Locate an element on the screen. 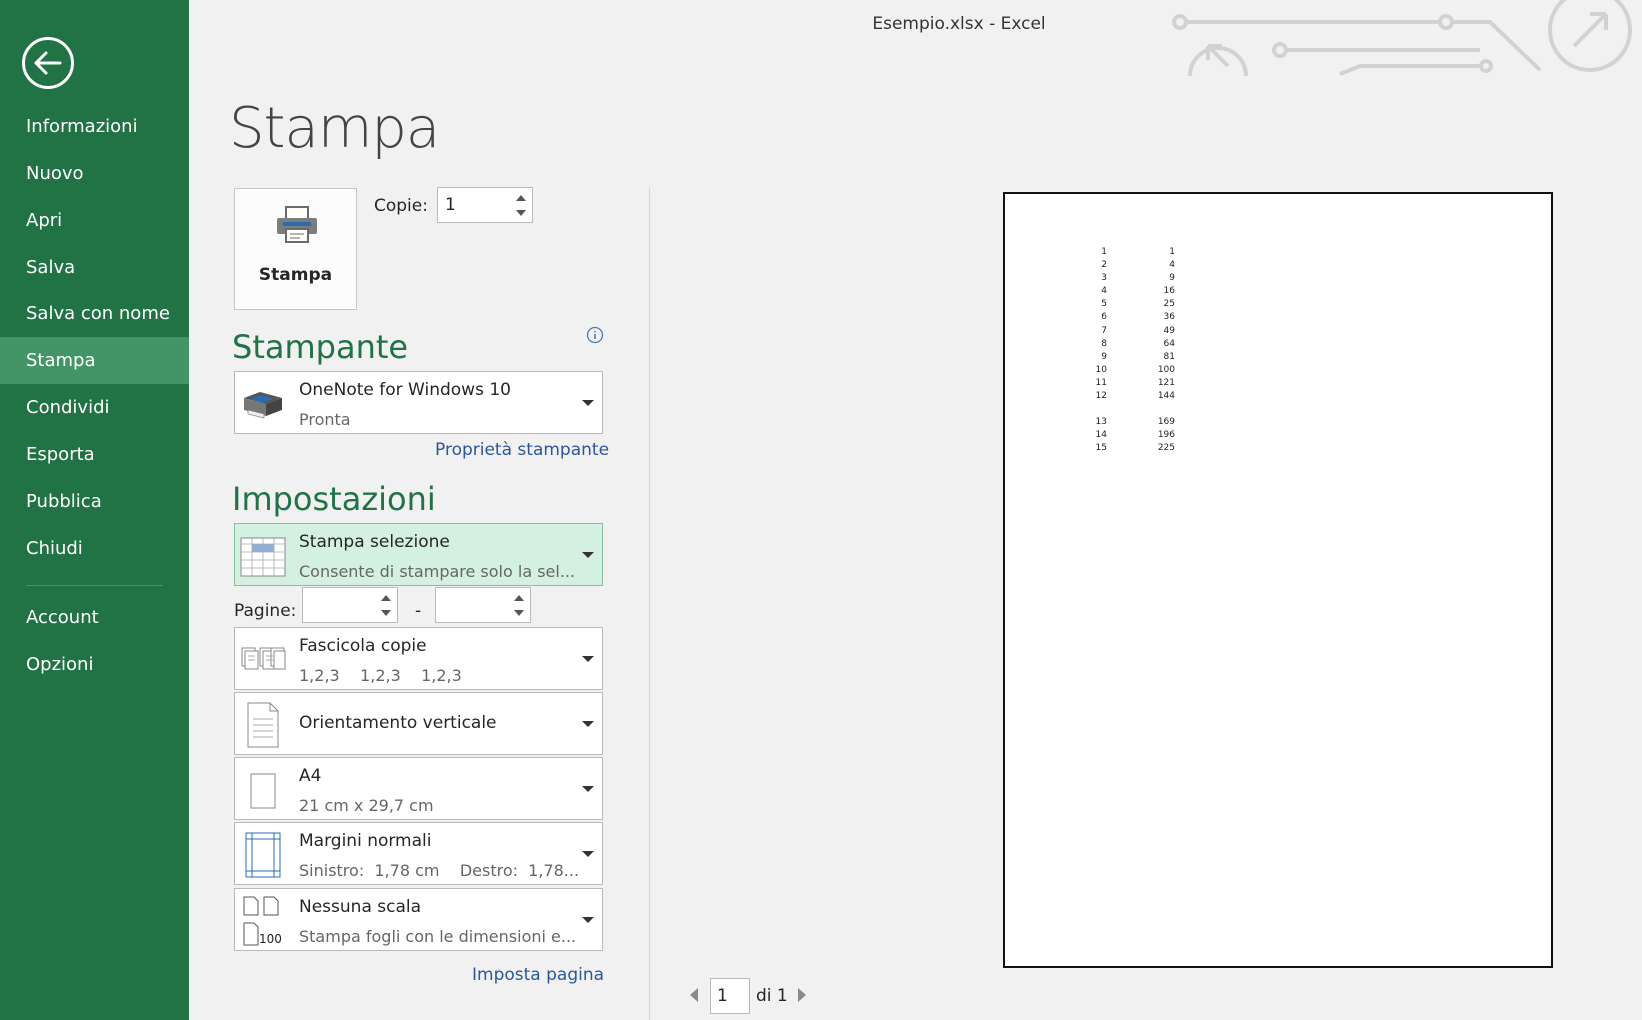 This screenshot has width=1642, height=1020. sidebar-item-pubblica: Pubblica is located at coordinates (94, 501).